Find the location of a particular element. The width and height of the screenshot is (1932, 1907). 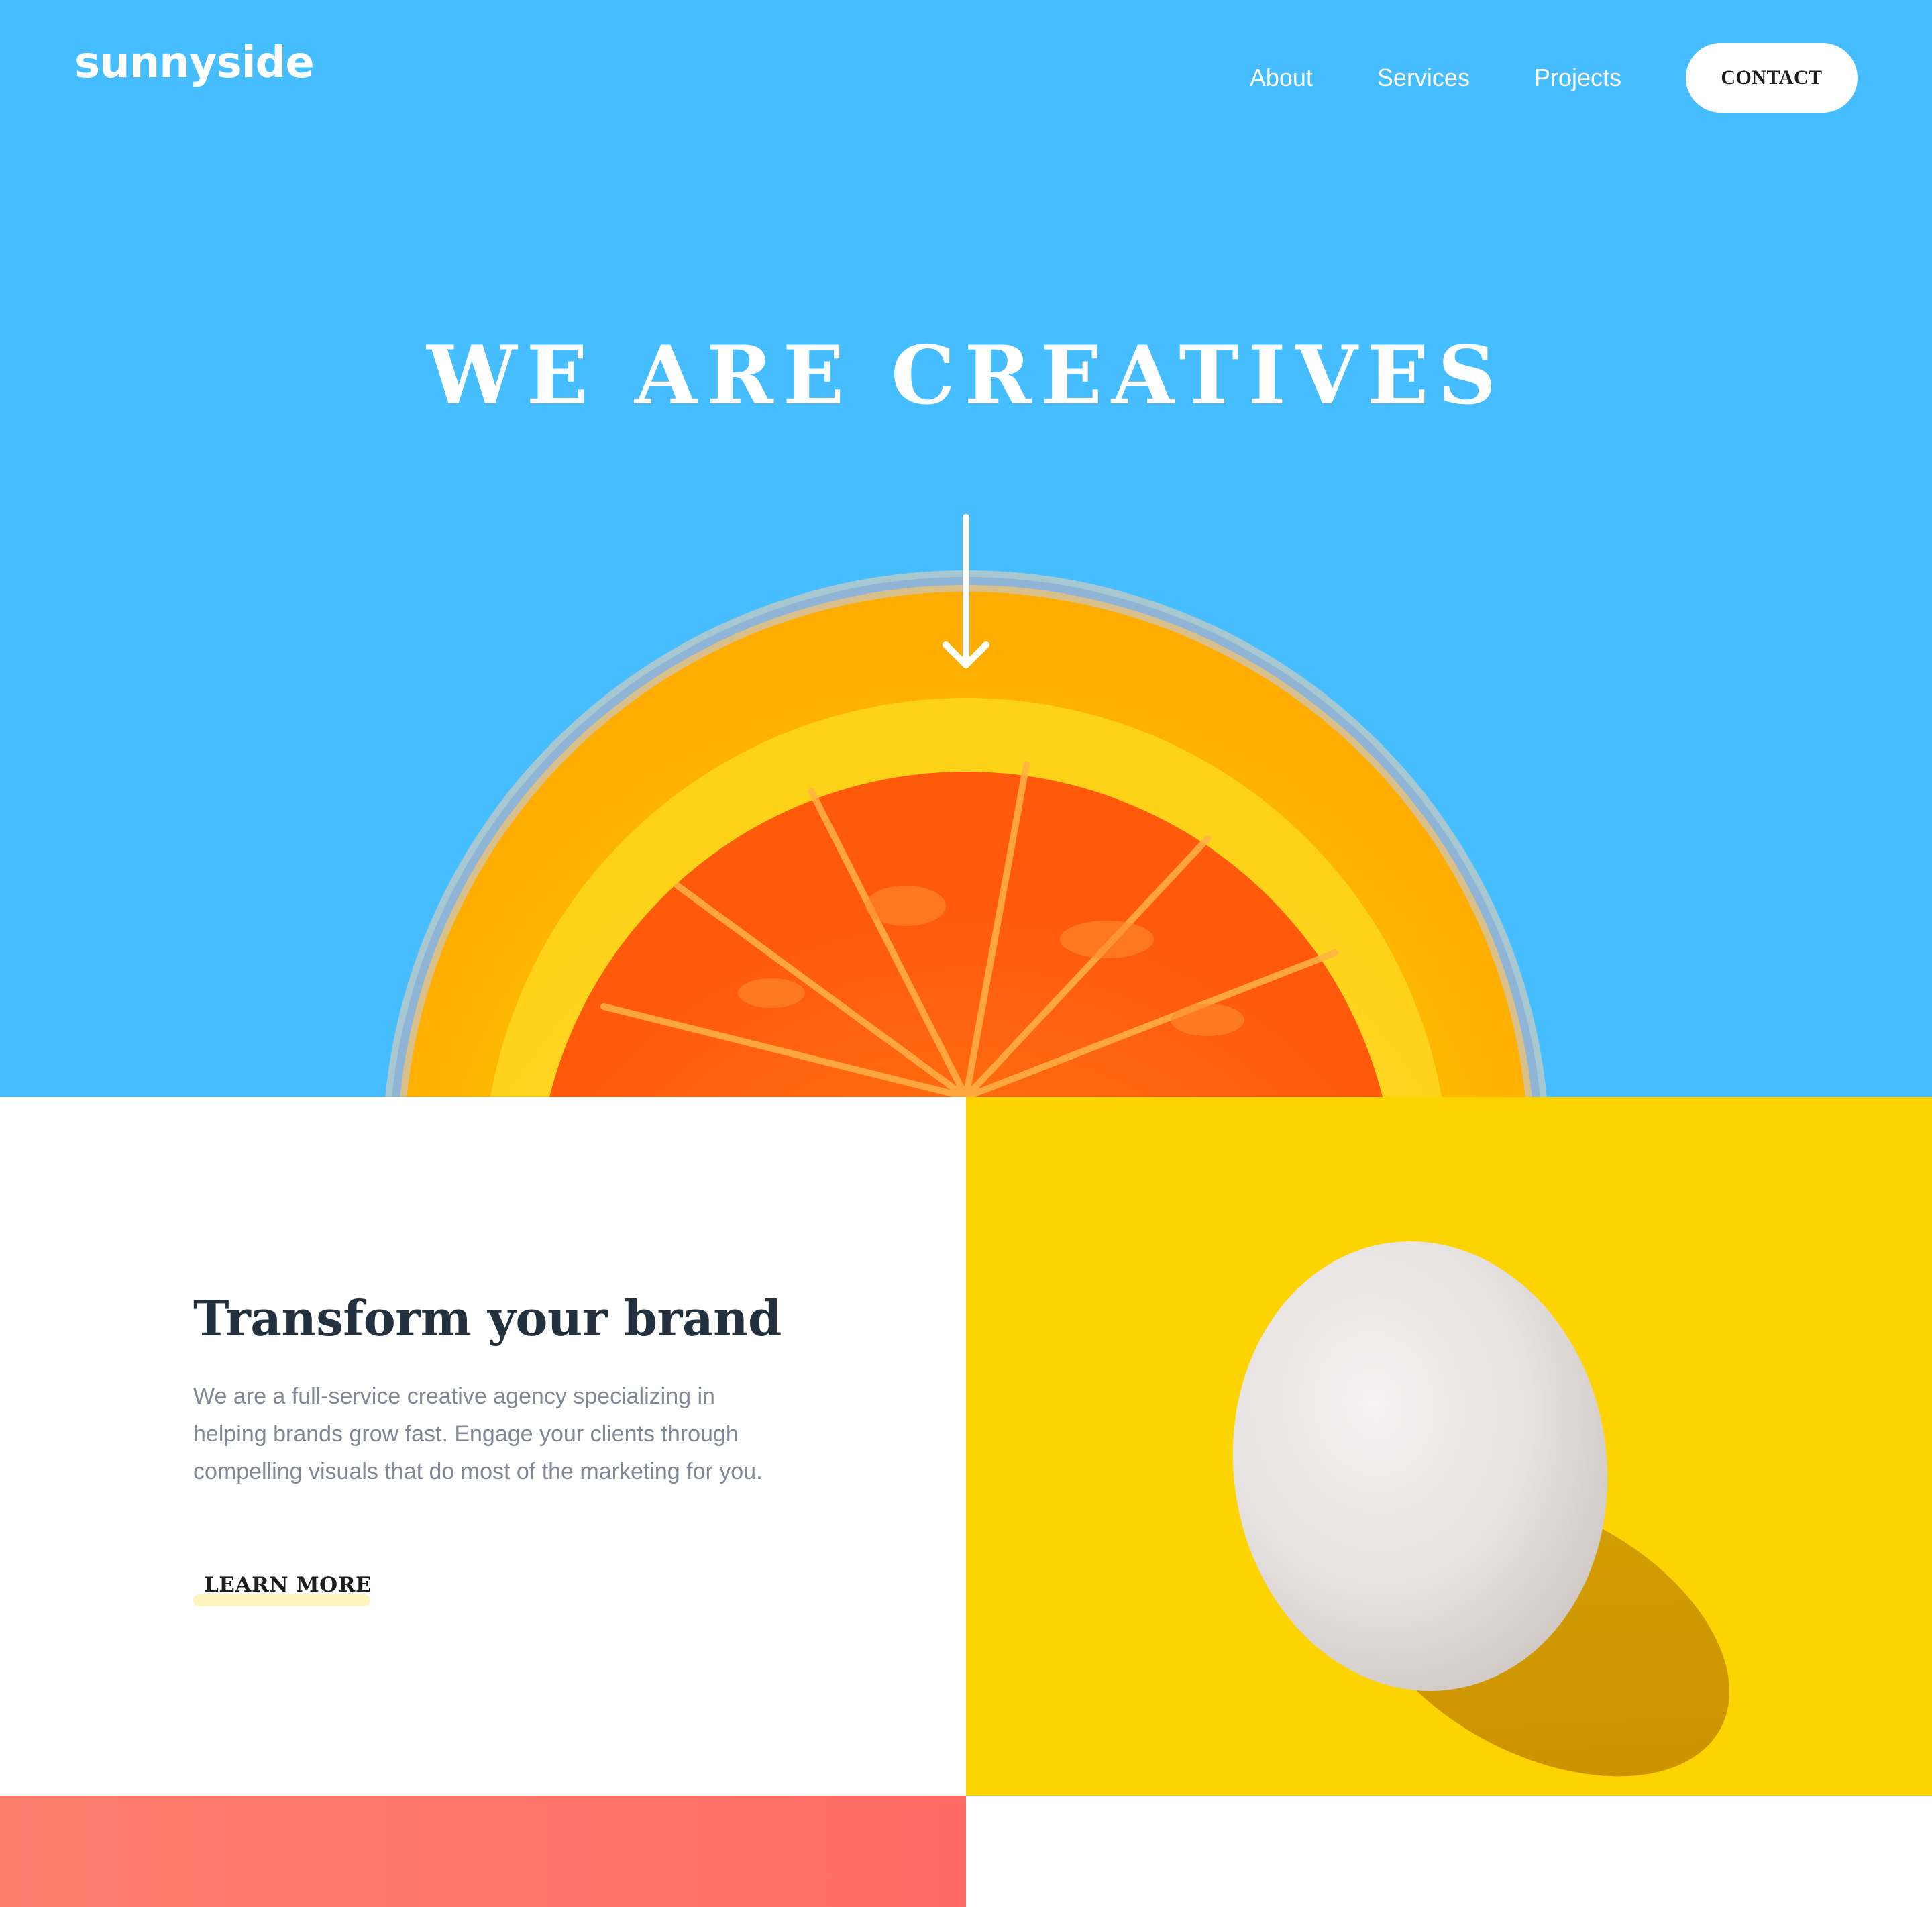

next-section-white-tile is located at coordinates (1449, 1852).